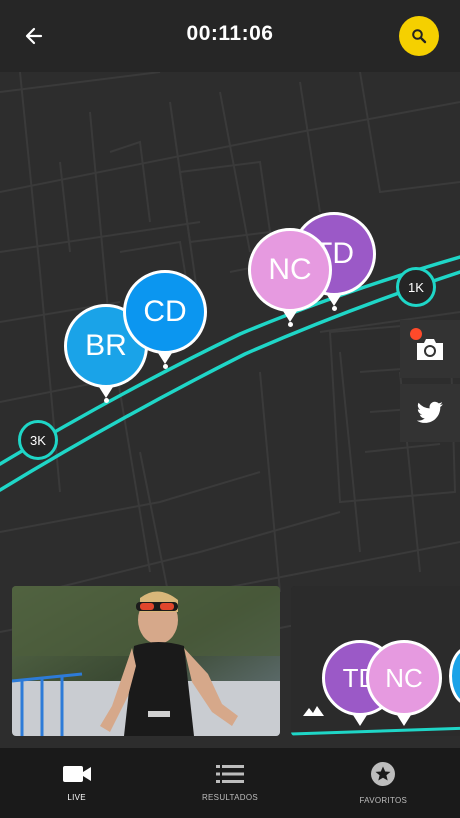 This screenshot has height=818, width=460. I want to click on star-icon, so click(383, 774).